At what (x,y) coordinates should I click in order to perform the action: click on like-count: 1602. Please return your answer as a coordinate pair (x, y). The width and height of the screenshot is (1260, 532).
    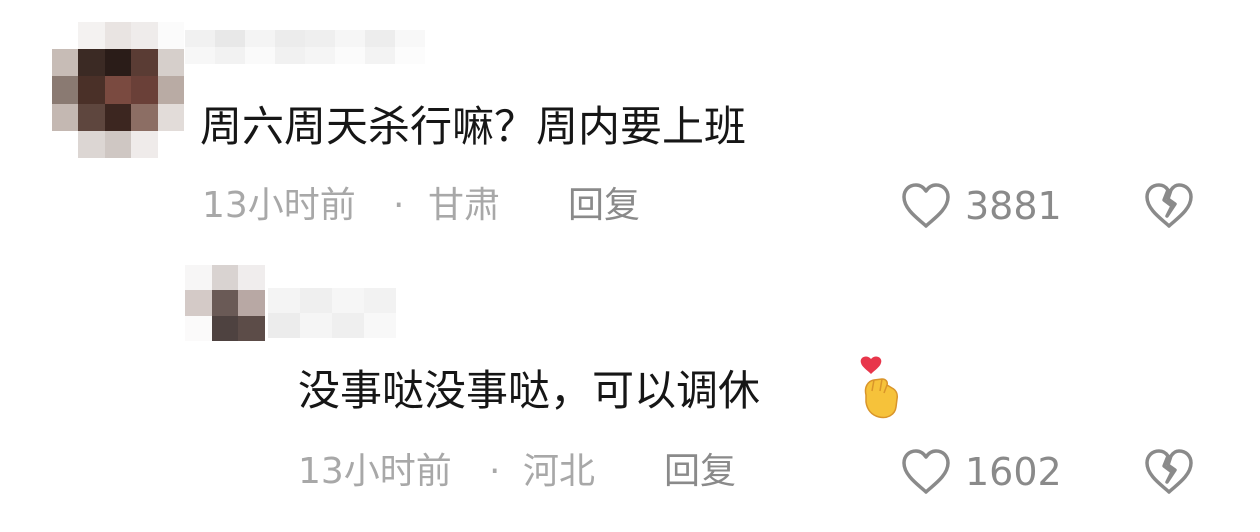
    Looking at the image, I should click on (1013, 472).